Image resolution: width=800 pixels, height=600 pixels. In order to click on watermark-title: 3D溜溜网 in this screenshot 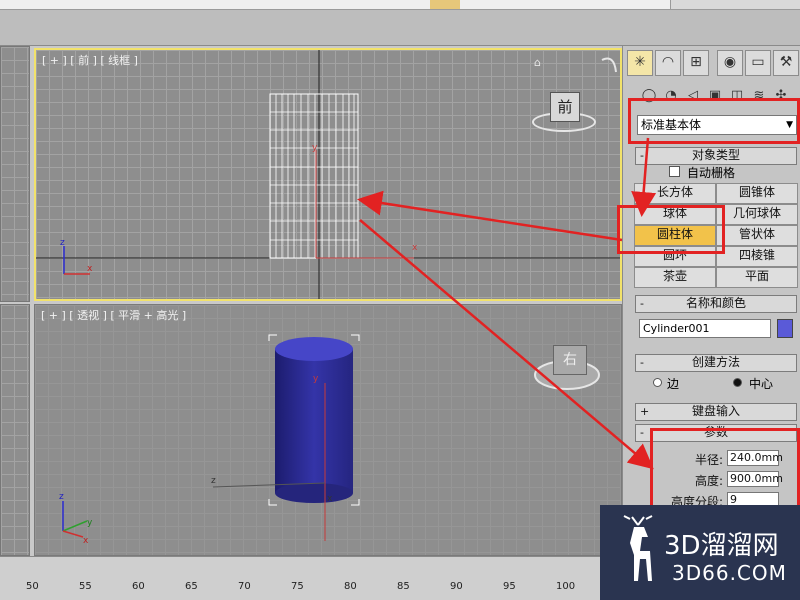, I will do `click(721, 546)`.